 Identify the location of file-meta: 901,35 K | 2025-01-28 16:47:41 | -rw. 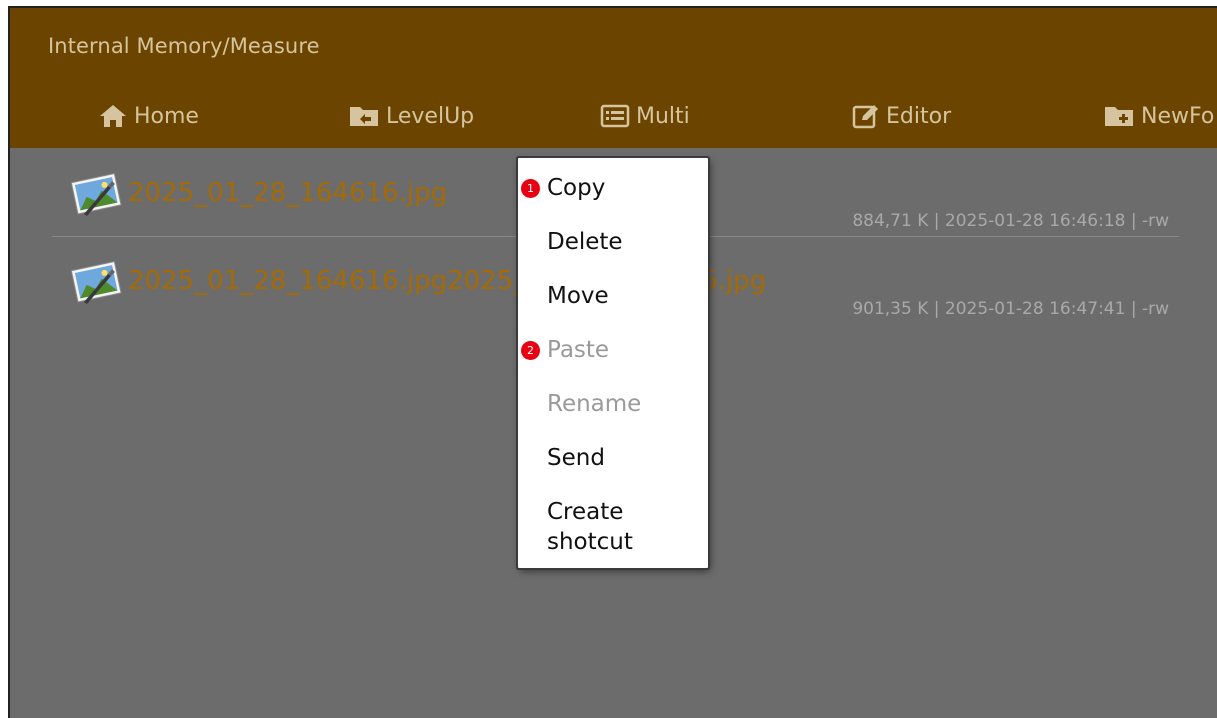
(1010, 309).